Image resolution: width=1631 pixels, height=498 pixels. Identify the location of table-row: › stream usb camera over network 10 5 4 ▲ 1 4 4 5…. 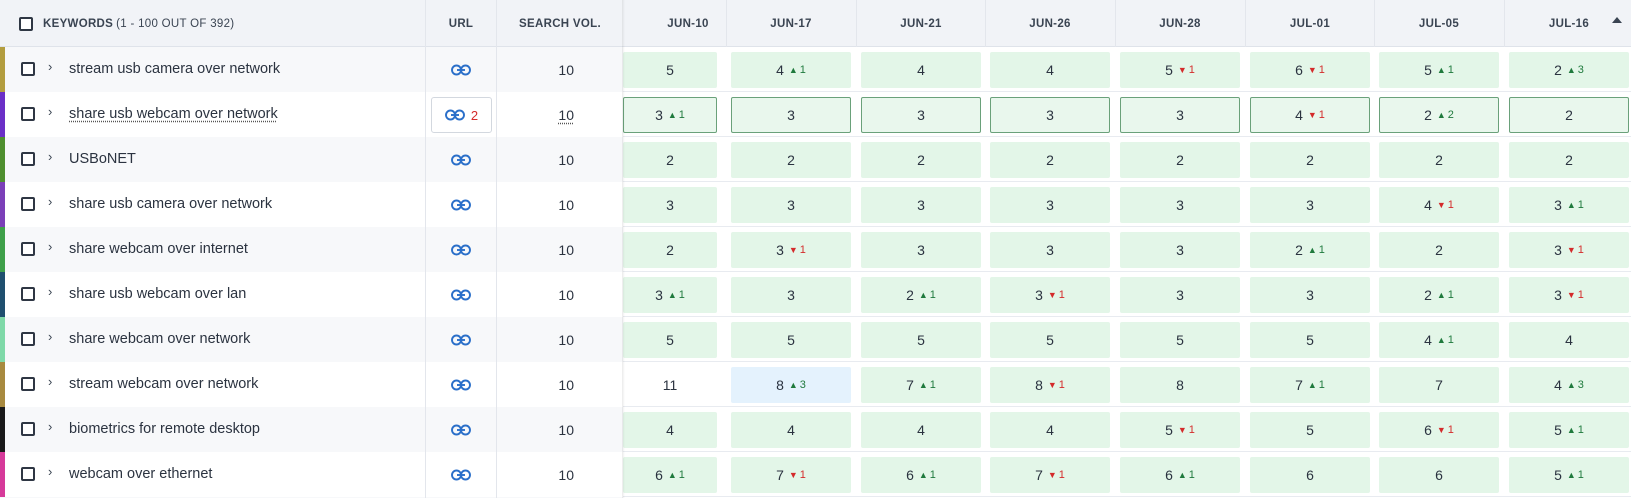
(815, 69).